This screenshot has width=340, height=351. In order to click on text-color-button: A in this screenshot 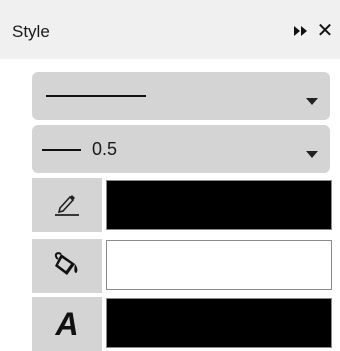, I will do `click(67, 324)`.